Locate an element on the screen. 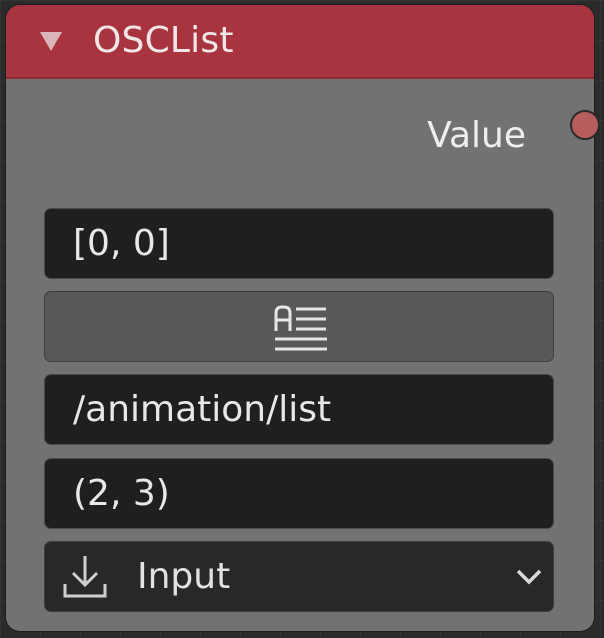  osc-address-field: /animation/list is located at coordinates (299, 409).